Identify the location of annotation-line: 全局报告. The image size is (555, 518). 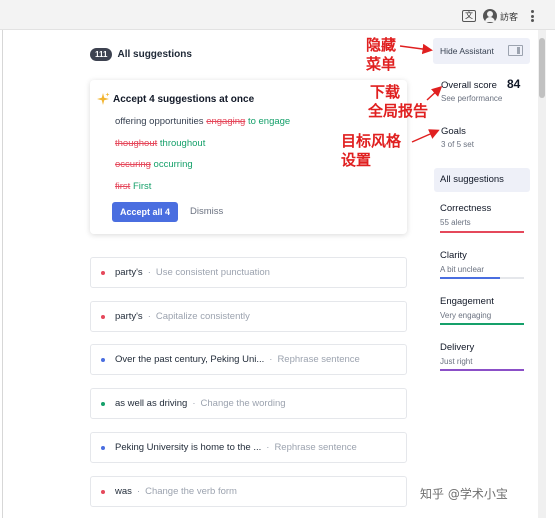
(398, 111).